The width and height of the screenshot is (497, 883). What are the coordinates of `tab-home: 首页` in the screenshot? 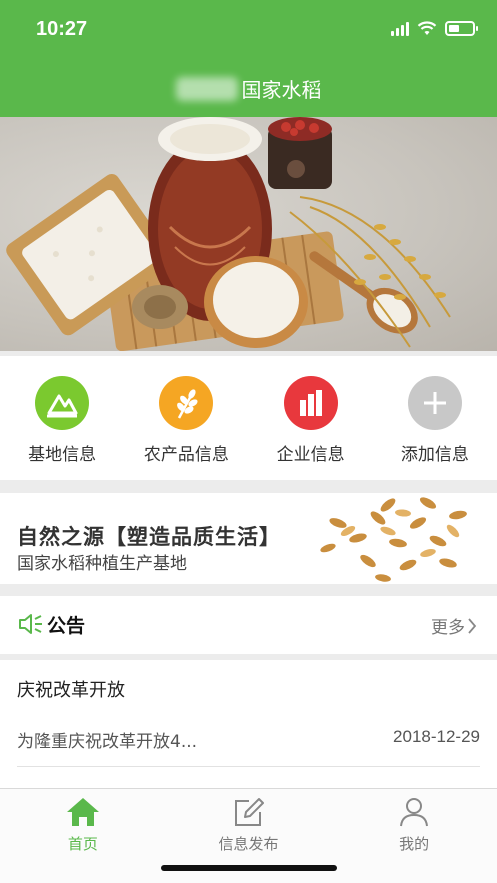 It's located at (83, 836).